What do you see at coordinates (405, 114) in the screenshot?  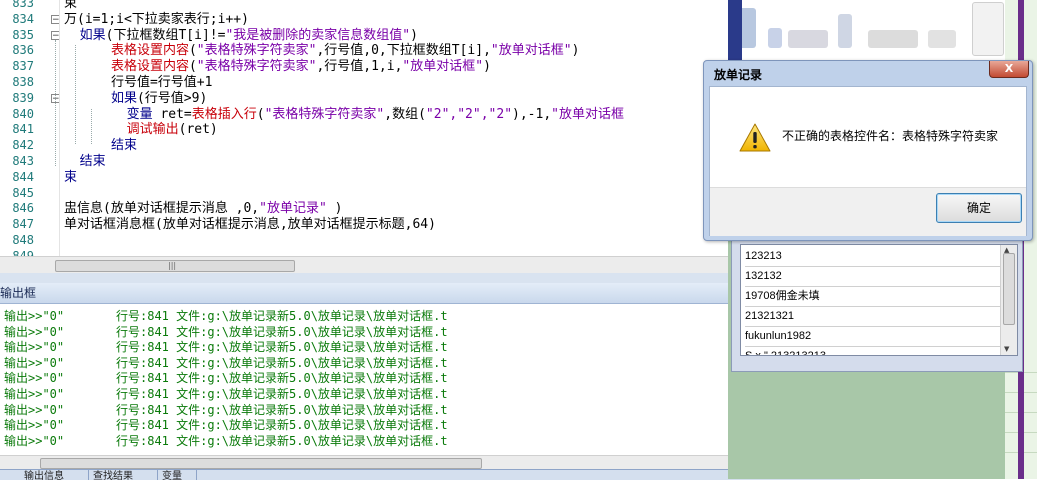 I see `code-token: ,数组(` at bounding box center [405, 114].